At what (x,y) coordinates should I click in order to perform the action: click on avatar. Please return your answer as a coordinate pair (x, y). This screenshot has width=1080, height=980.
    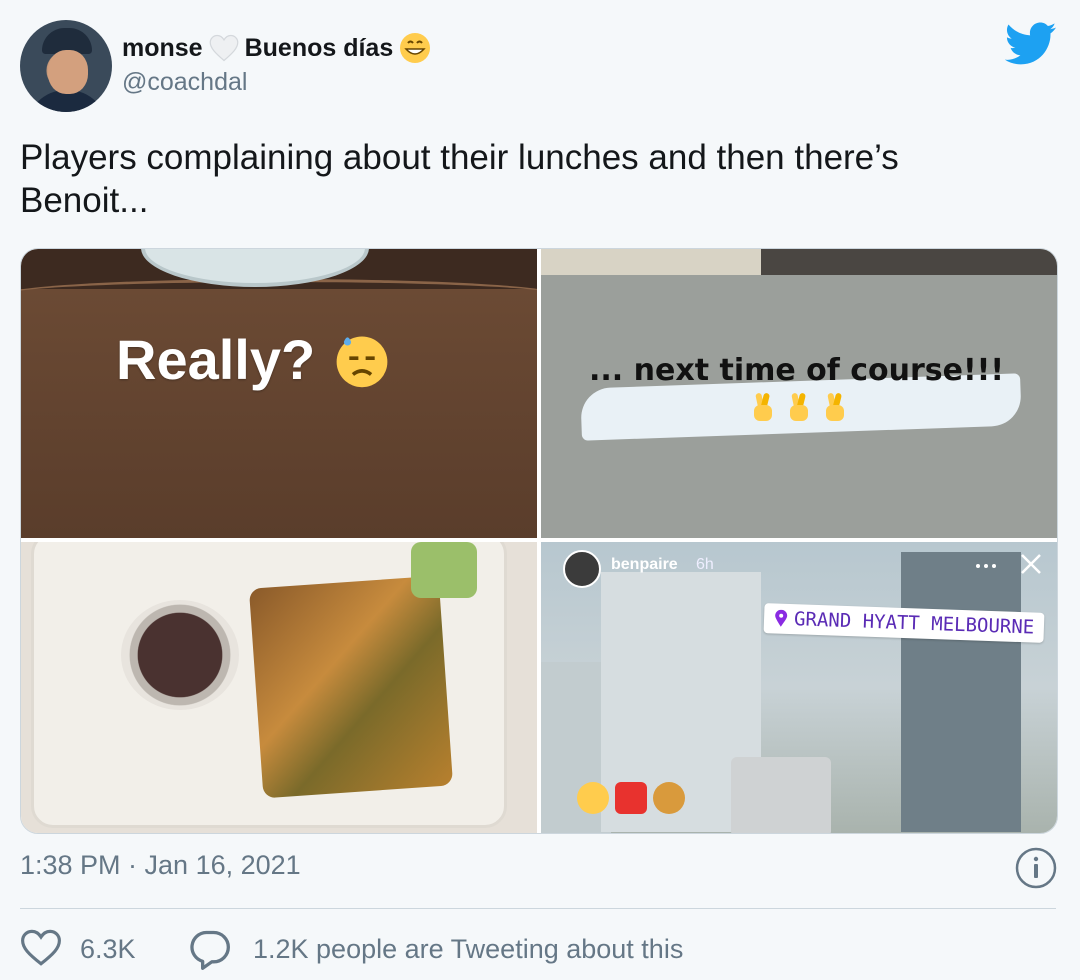
    Looking at the image, I should click on (66, 66).